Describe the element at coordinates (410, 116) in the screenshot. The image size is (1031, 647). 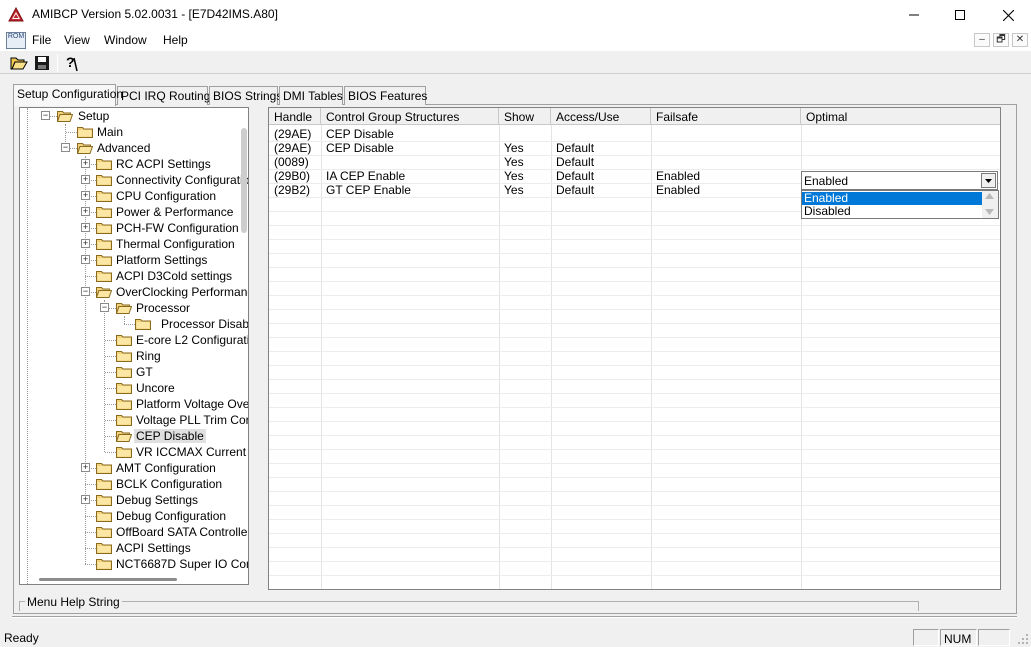
I see `column-header-control-group: Control Group Structures` at that location.